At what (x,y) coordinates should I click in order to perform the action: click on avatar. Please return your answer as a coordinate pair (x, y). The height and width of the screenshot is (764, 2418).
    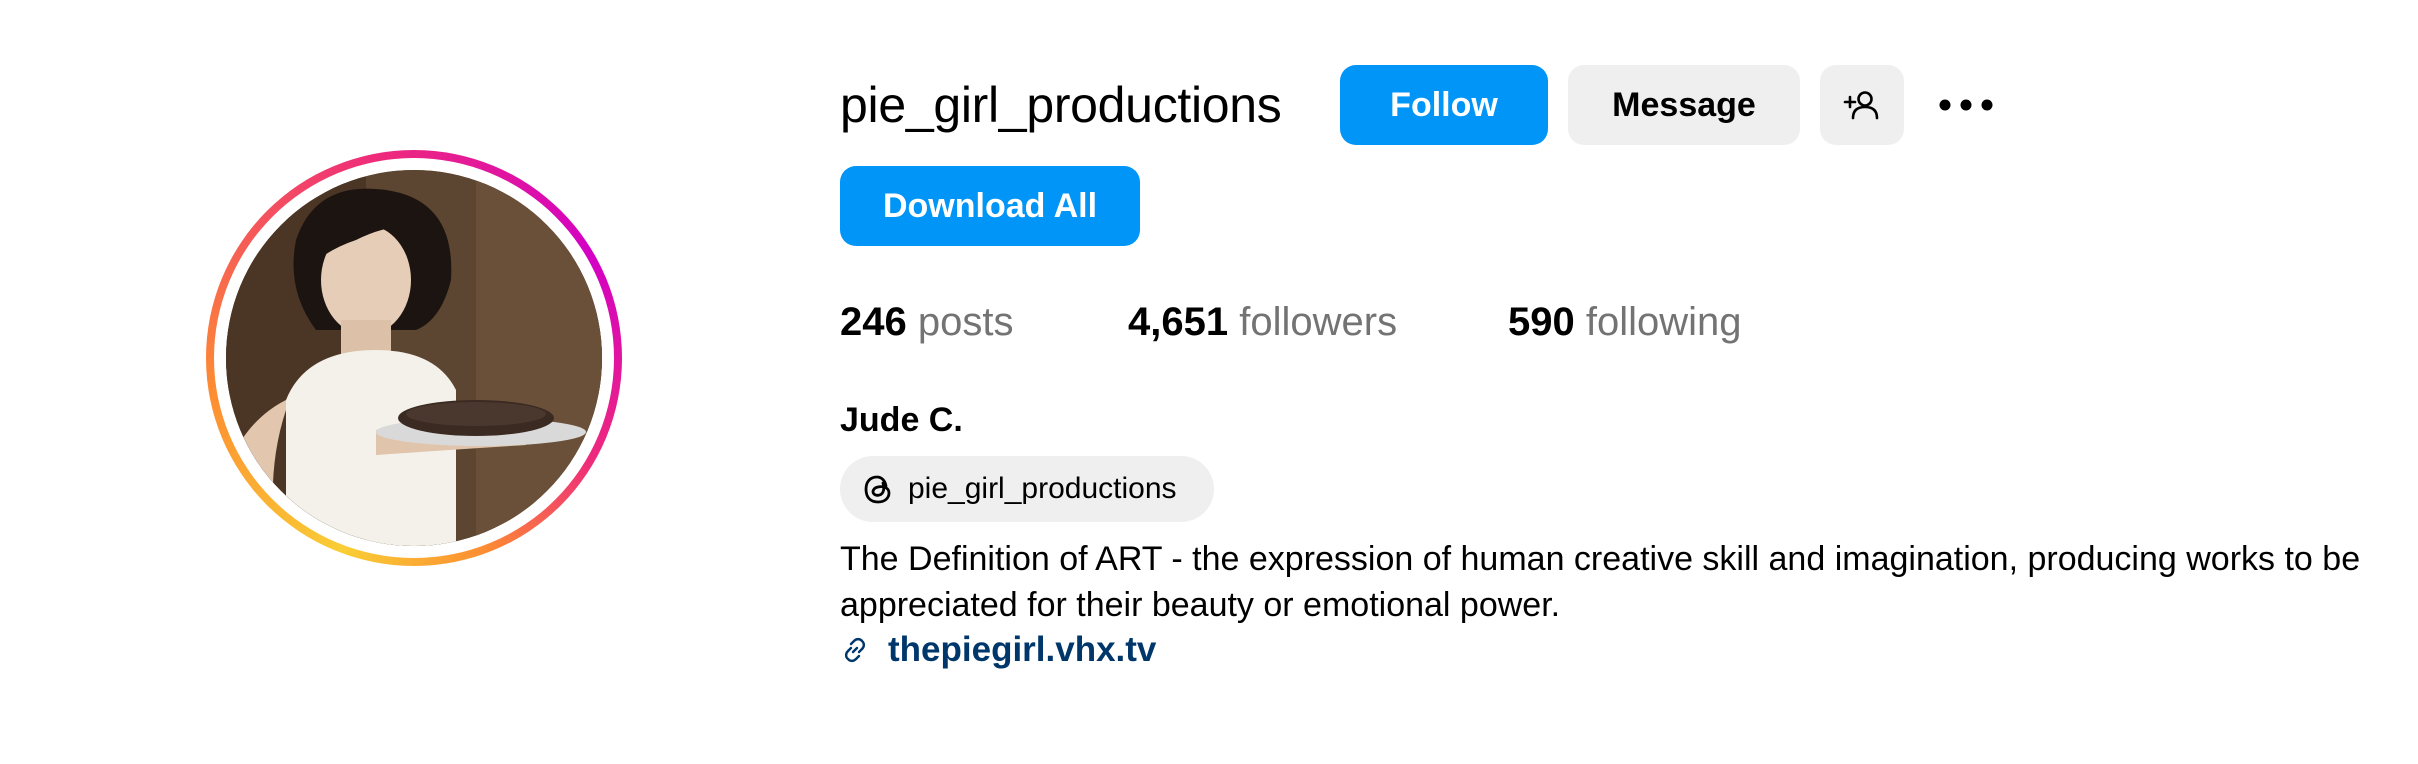
    Looking at the image, I should click on (414, 358).